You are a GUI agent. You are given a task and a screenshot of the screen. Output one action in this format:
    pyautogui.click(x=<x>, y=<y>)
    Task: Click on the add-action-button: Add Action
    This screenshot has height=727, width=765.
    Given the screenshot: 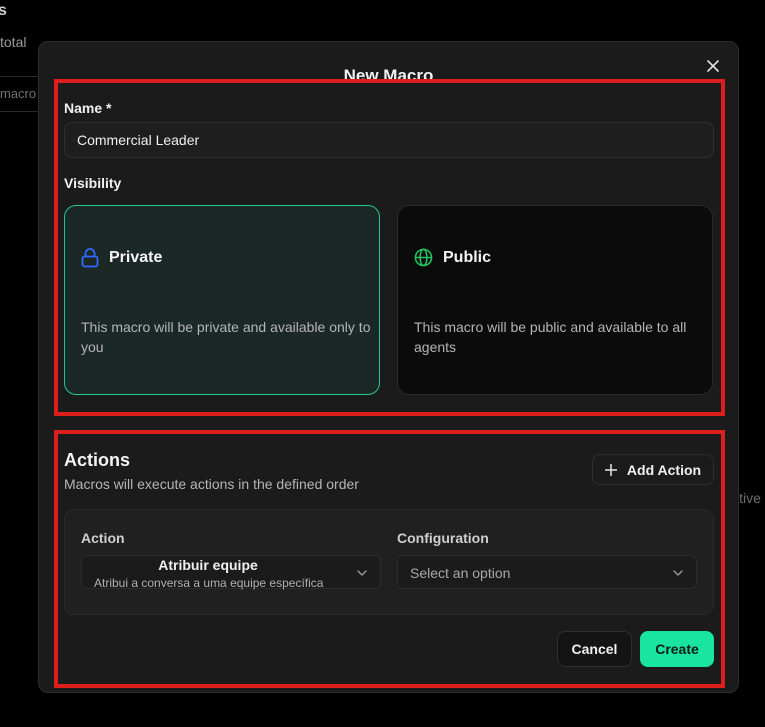 What is the action you would take?
    pyautogui.click(x=653, y=469)
    